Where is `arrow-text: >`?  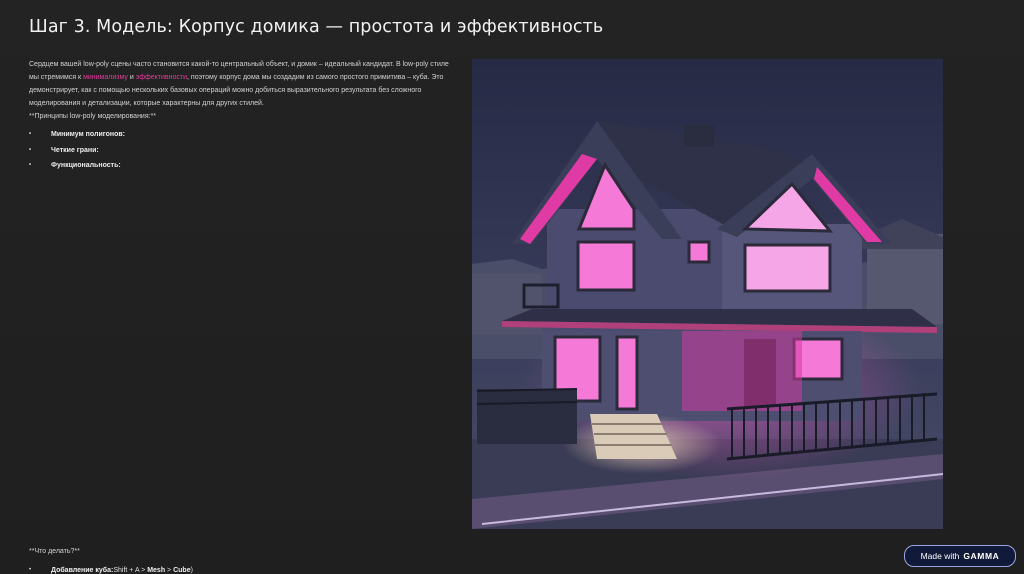
arrow-text: > is located at coordinates (169, 570).